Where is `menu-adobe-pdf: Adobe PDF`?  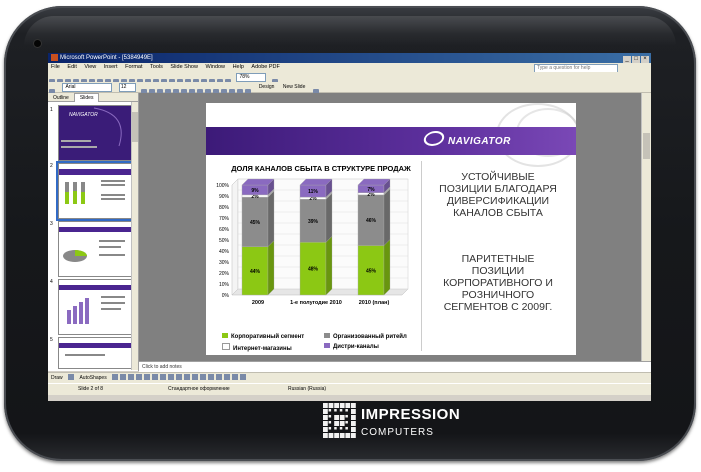
menu-adobe-pdf: Adobe PDF is located at coordinates (265, 67).